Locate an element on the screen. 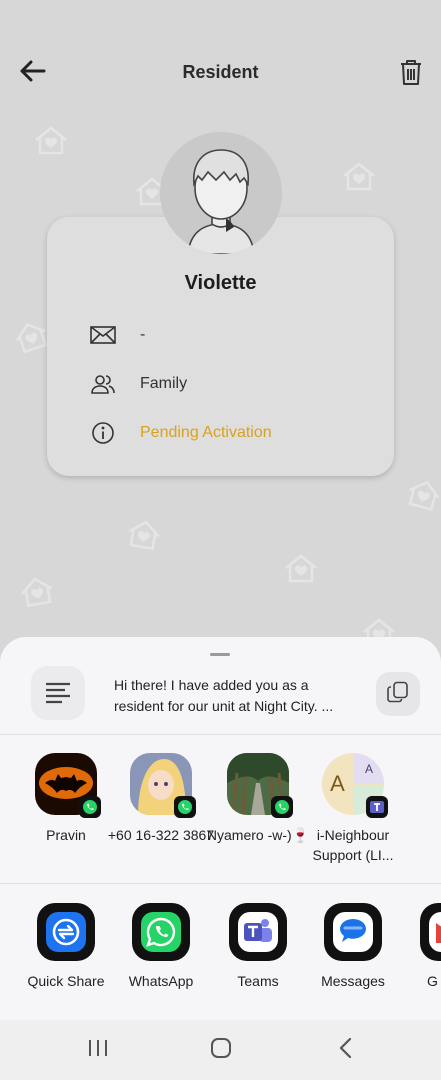 This screenshot has width=441, height=1080. avatar-illustration-icon is located at coordinates (221, 193).